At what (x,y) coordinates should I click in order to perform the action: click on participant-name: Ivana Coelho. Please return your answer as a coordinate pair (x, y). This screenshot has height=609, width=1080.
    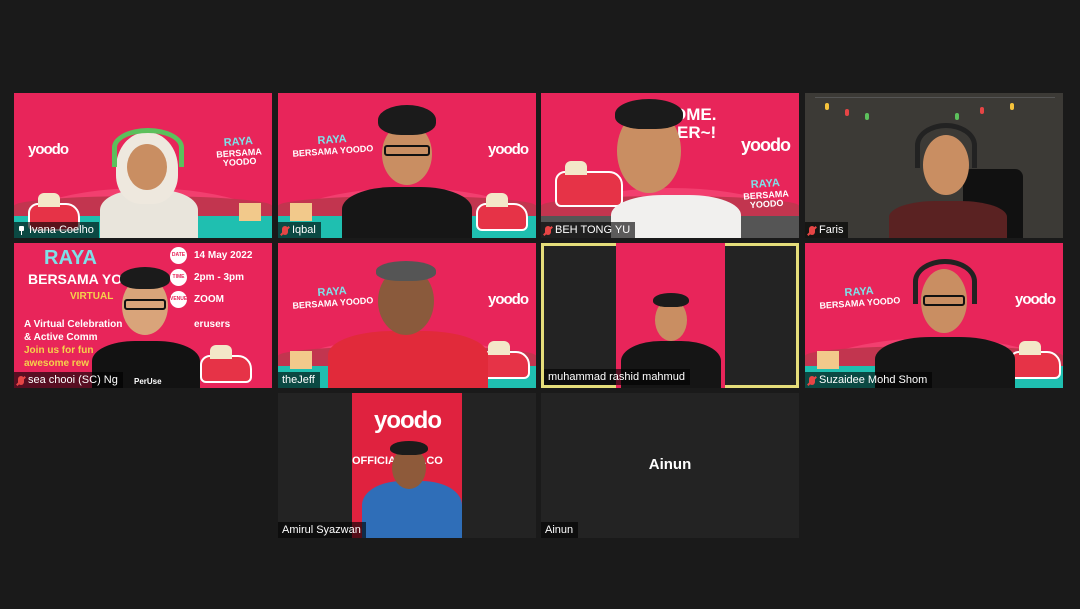
    Looking at the image, I should click on (61, 230).